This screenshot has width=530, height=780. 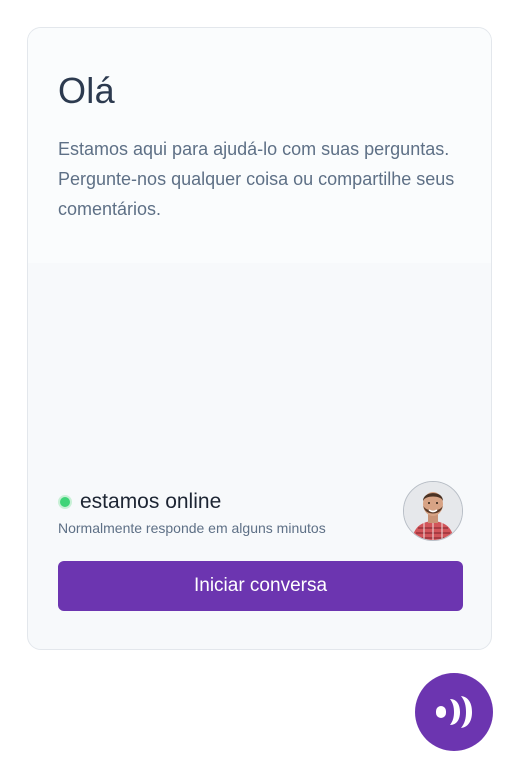 I want to click on chat-logo-icon, so click(x=454, y=712).